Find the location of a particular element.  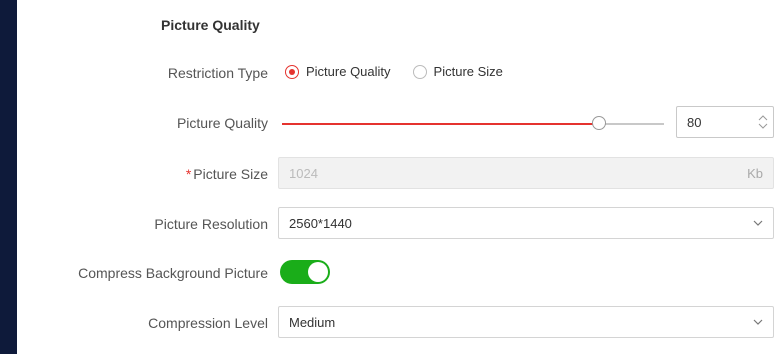

picture-quality-label: Picture Quality is located at coordinates (222, 123).